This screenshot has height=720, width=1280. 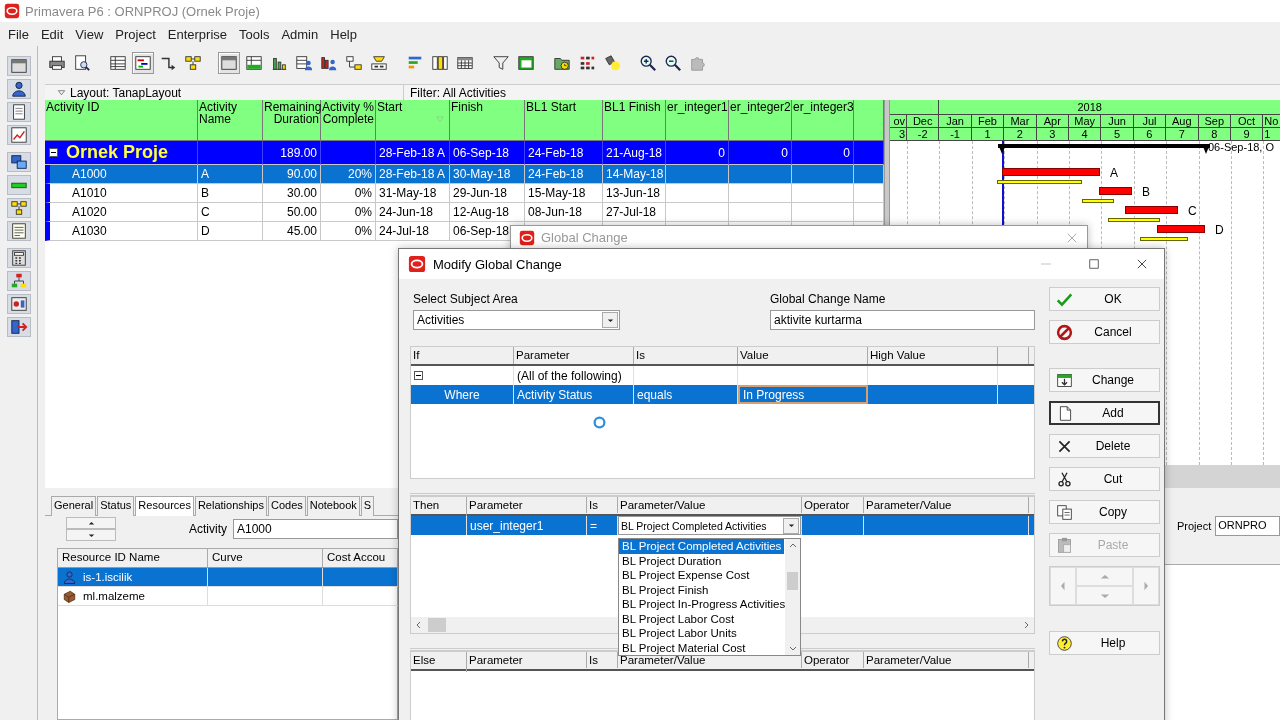 What do you see at coordinates (458, 92) in the screenshot?
I see `filter-label: Filter: All Activities` at bounding box center [458, 92].